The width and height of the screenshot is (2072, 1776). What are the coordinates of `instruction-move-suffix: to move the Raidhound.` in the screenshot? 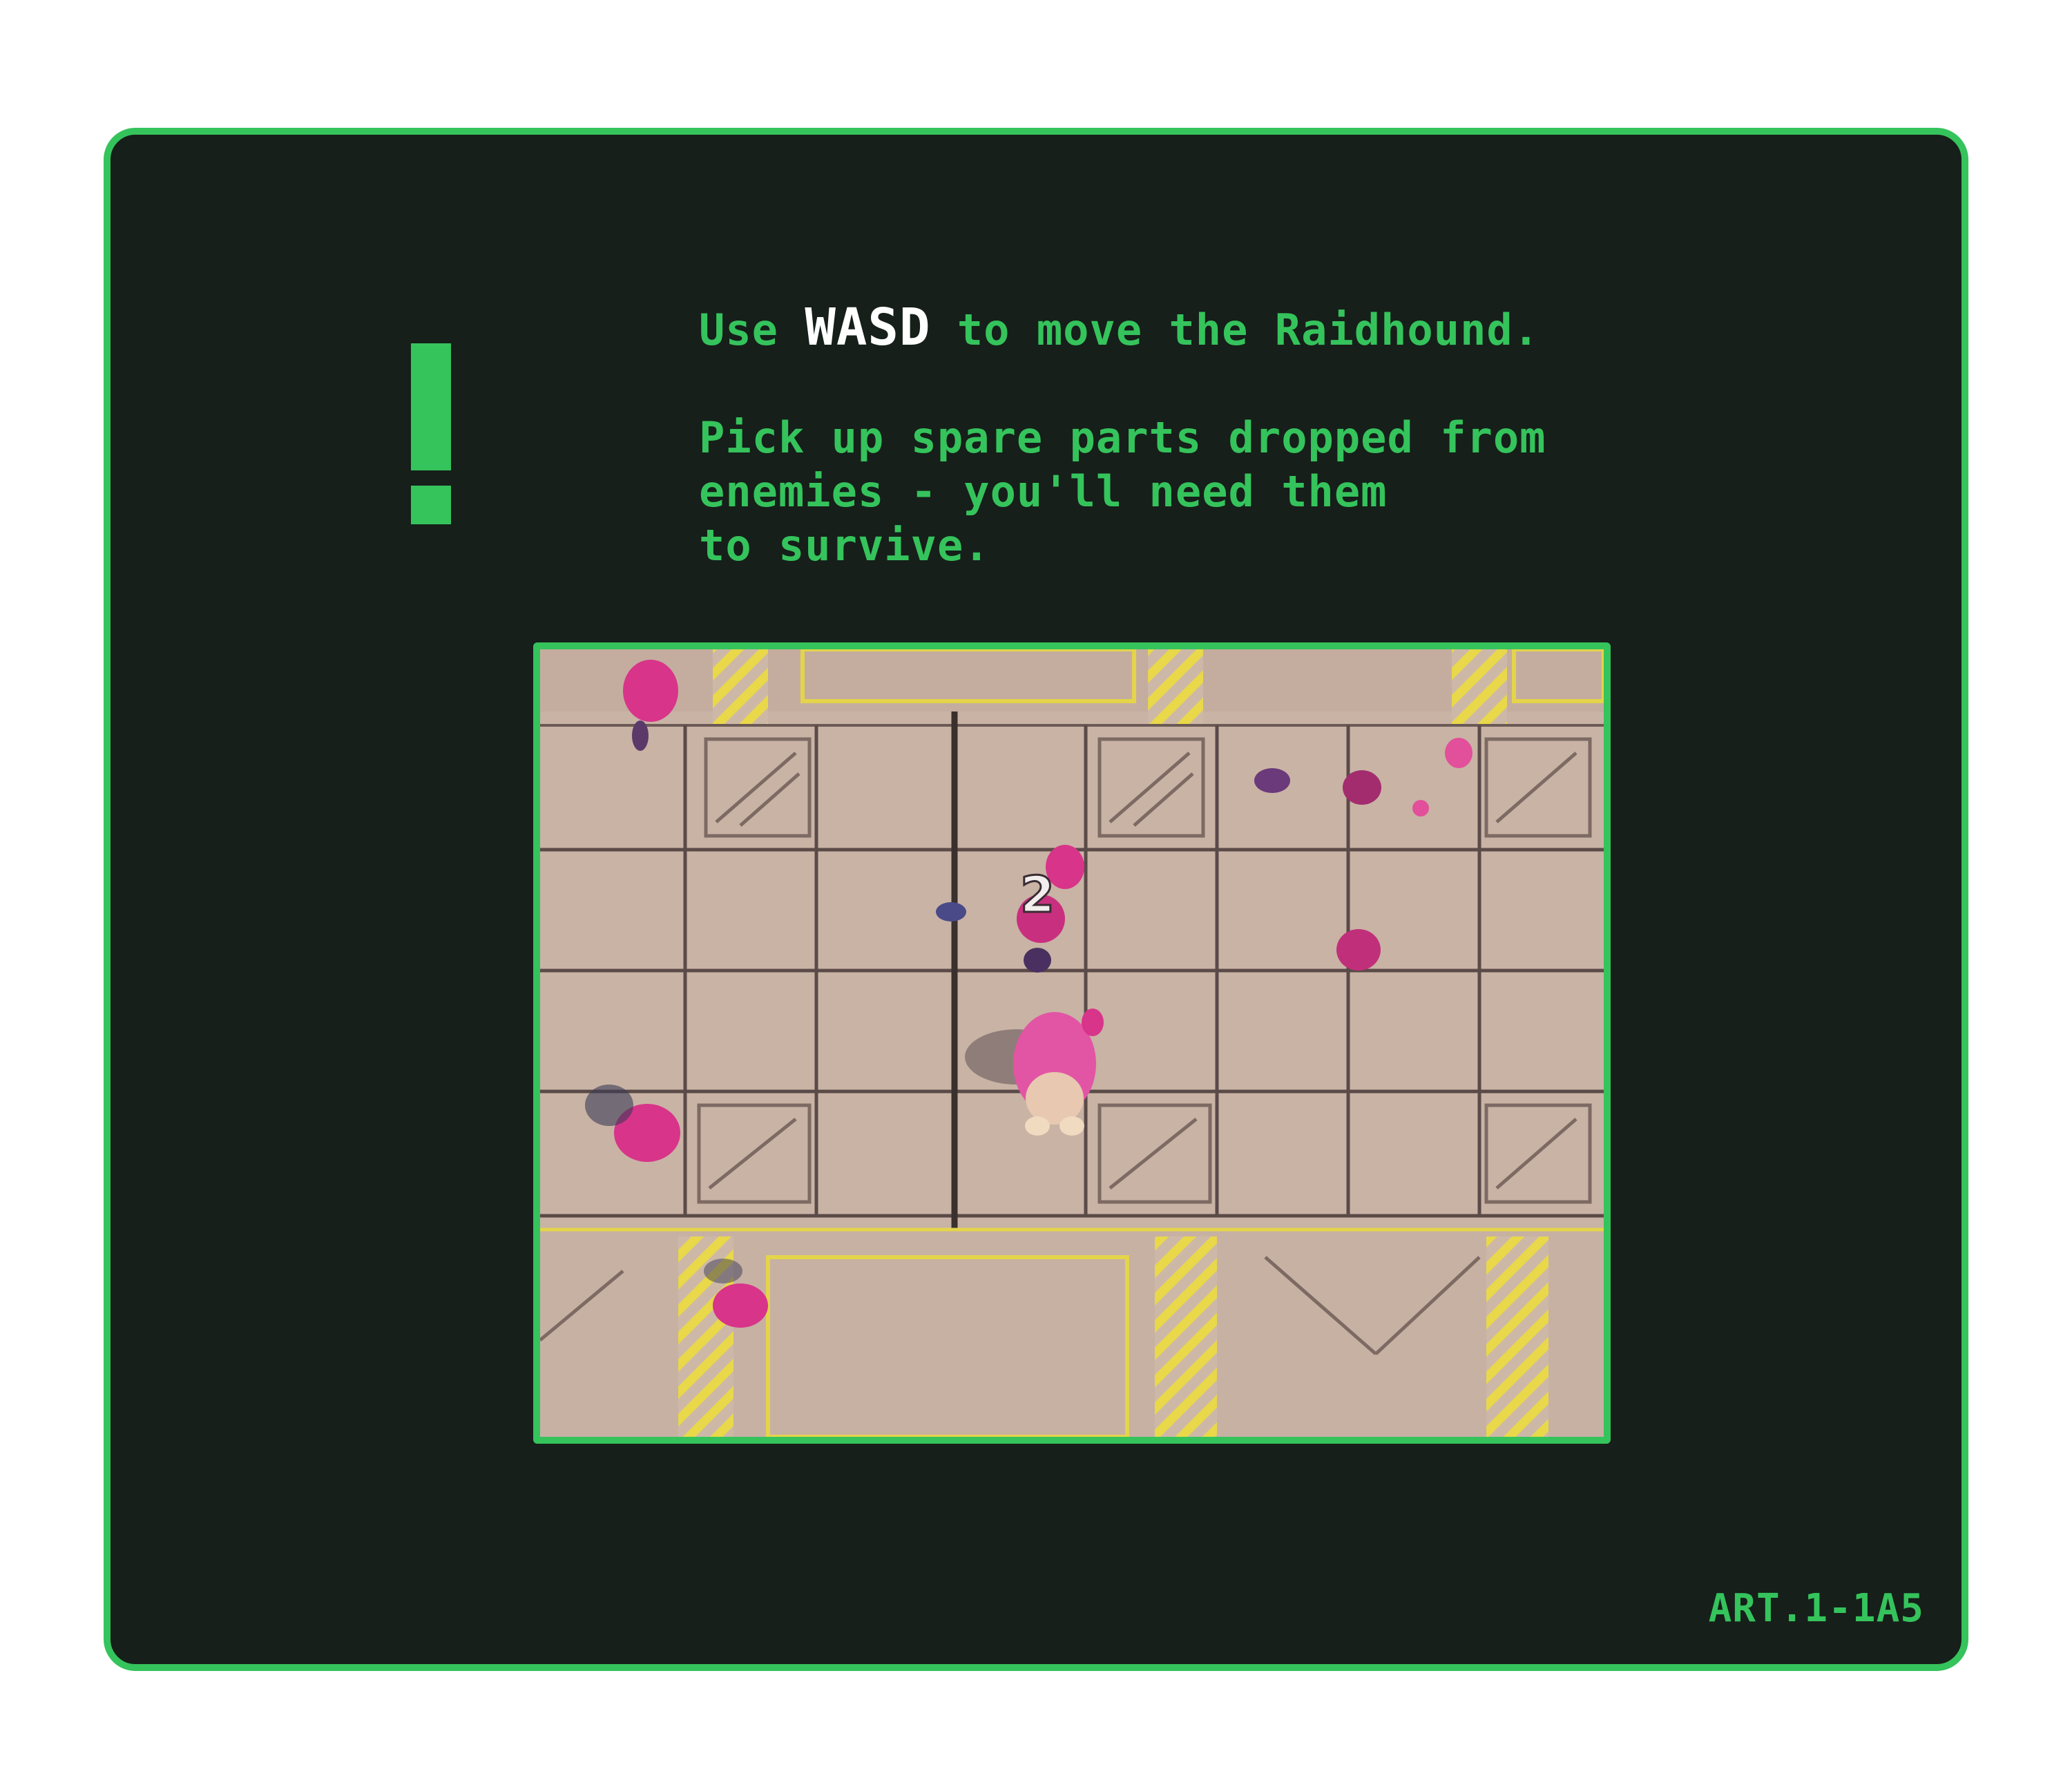 It's located at (1248, 330).